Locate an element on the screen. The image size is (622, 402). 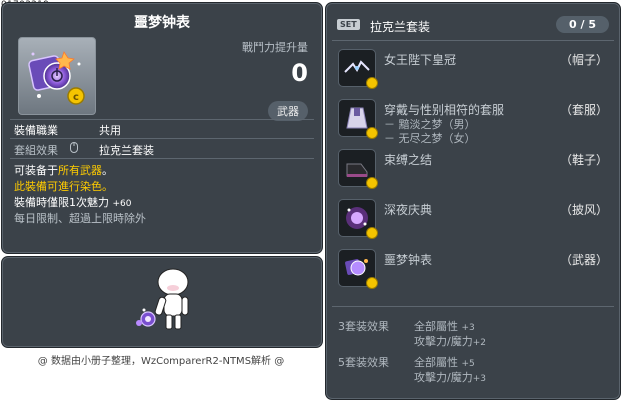
watermark: @ 数据由小册子整理，WzComparerR2-NTMS解析 @ is located at coordinates (161, 361).